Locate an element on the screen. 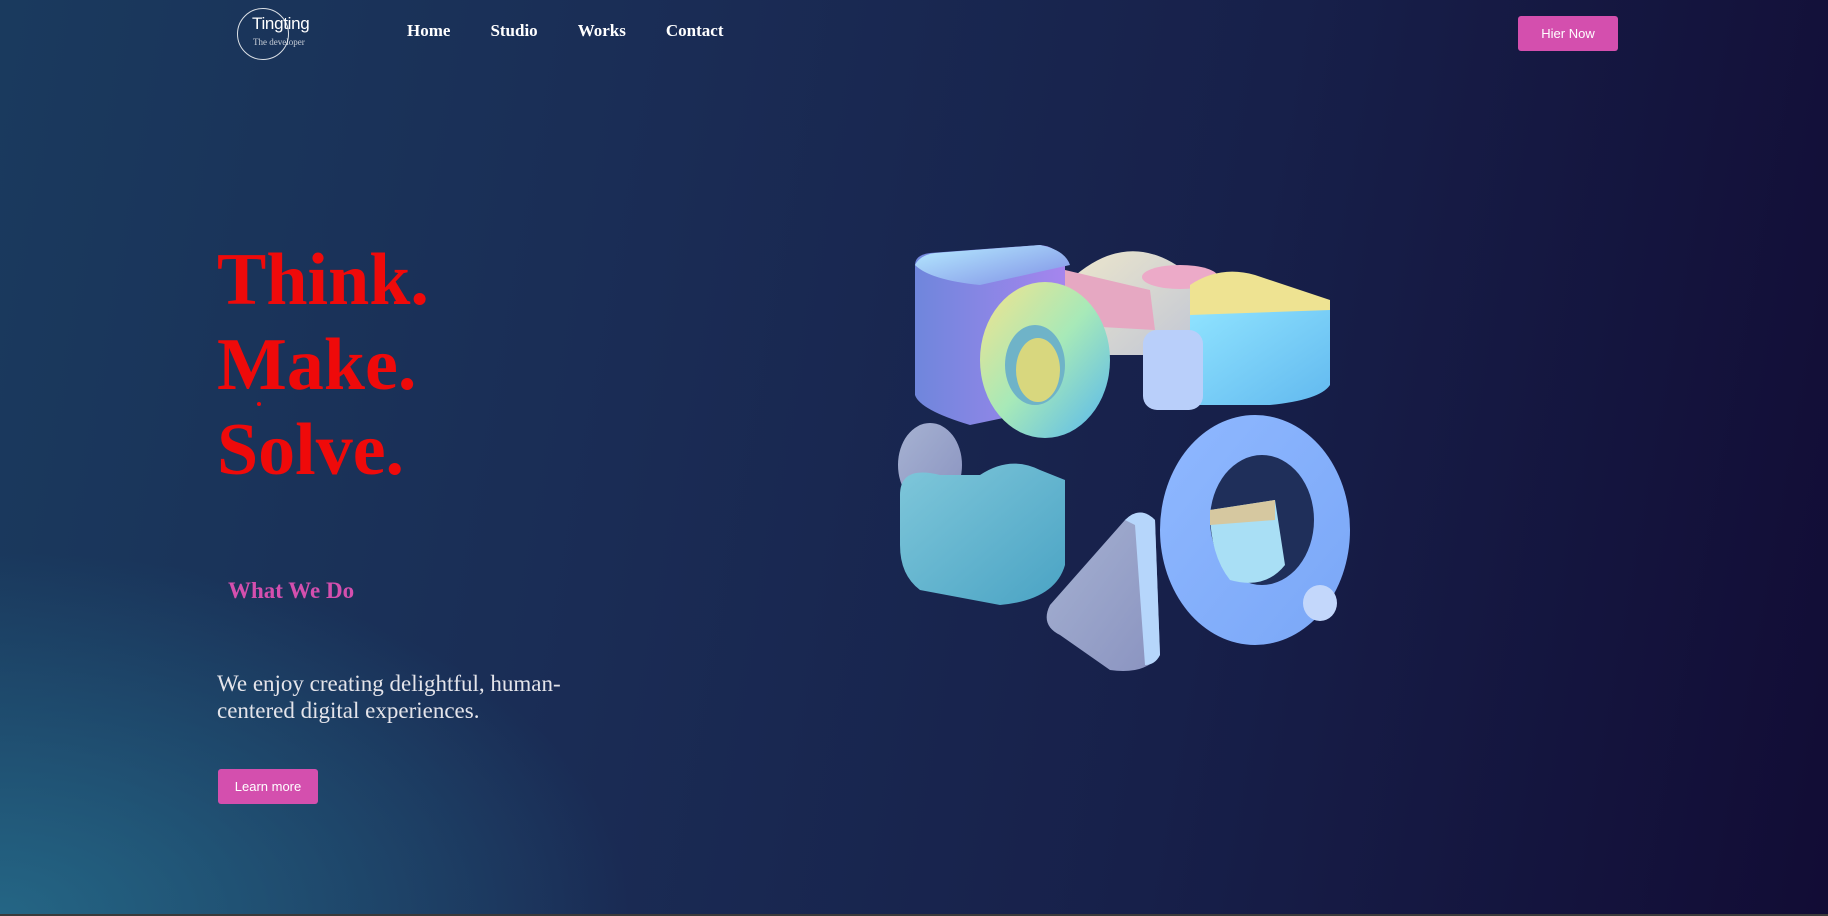 This screenshot has width=1828, height=916. nav-works: Works is located at coordinates (602, 31).